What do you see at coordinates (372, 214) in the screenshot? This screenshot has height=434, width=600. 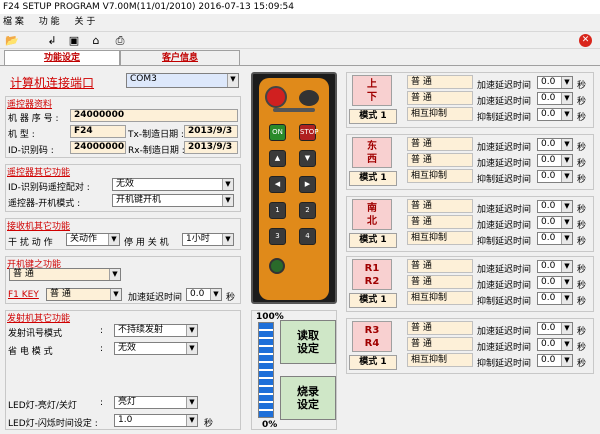 I see `axis-button: 南 北` at bounding box center [372, 214].